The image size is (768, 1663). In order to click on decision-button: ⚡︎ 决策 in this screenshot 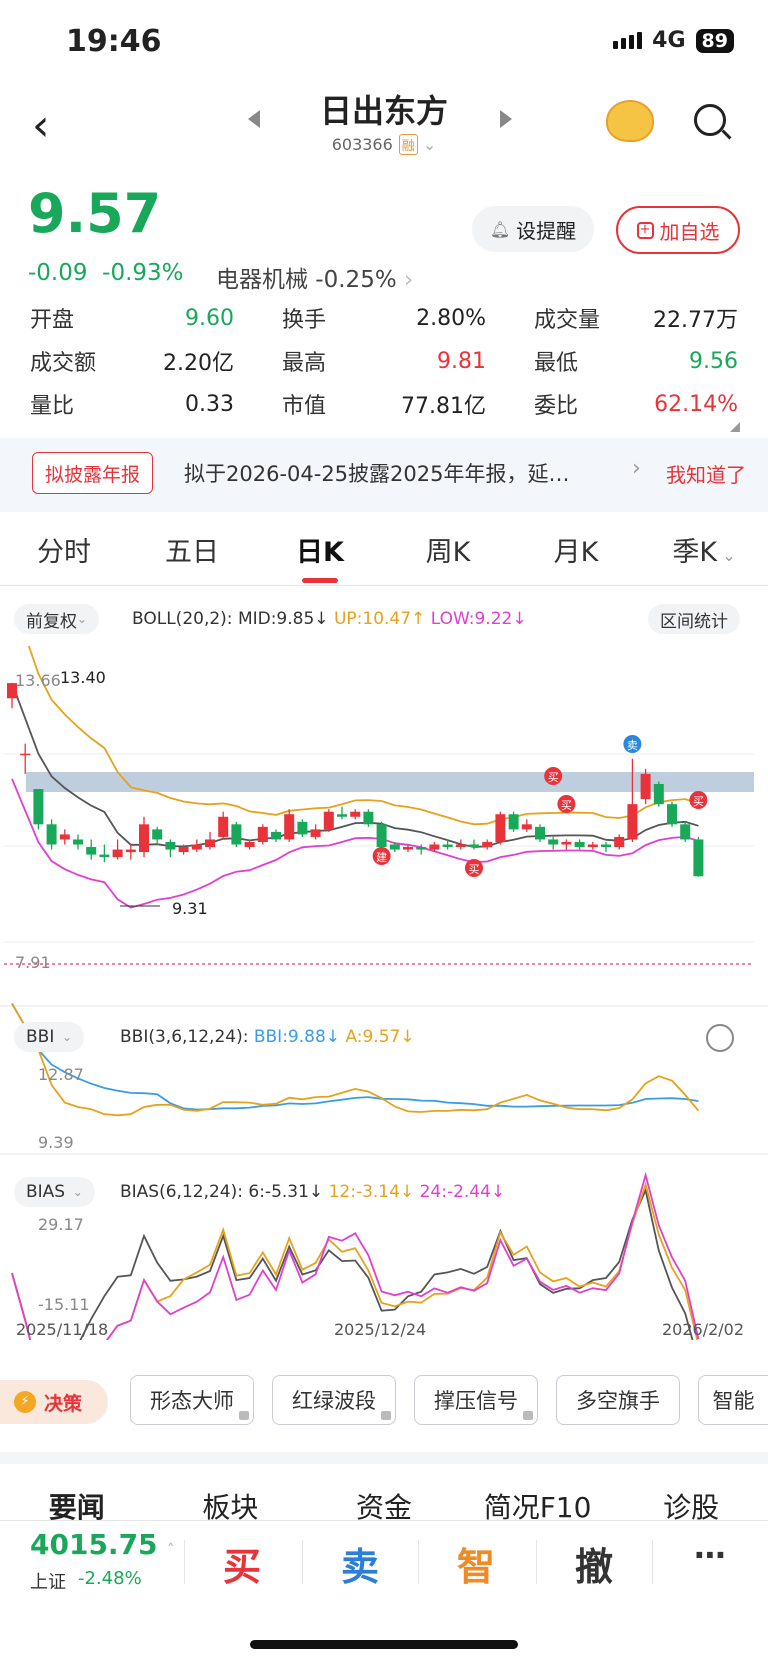, I will do `click(54, 1402)`.